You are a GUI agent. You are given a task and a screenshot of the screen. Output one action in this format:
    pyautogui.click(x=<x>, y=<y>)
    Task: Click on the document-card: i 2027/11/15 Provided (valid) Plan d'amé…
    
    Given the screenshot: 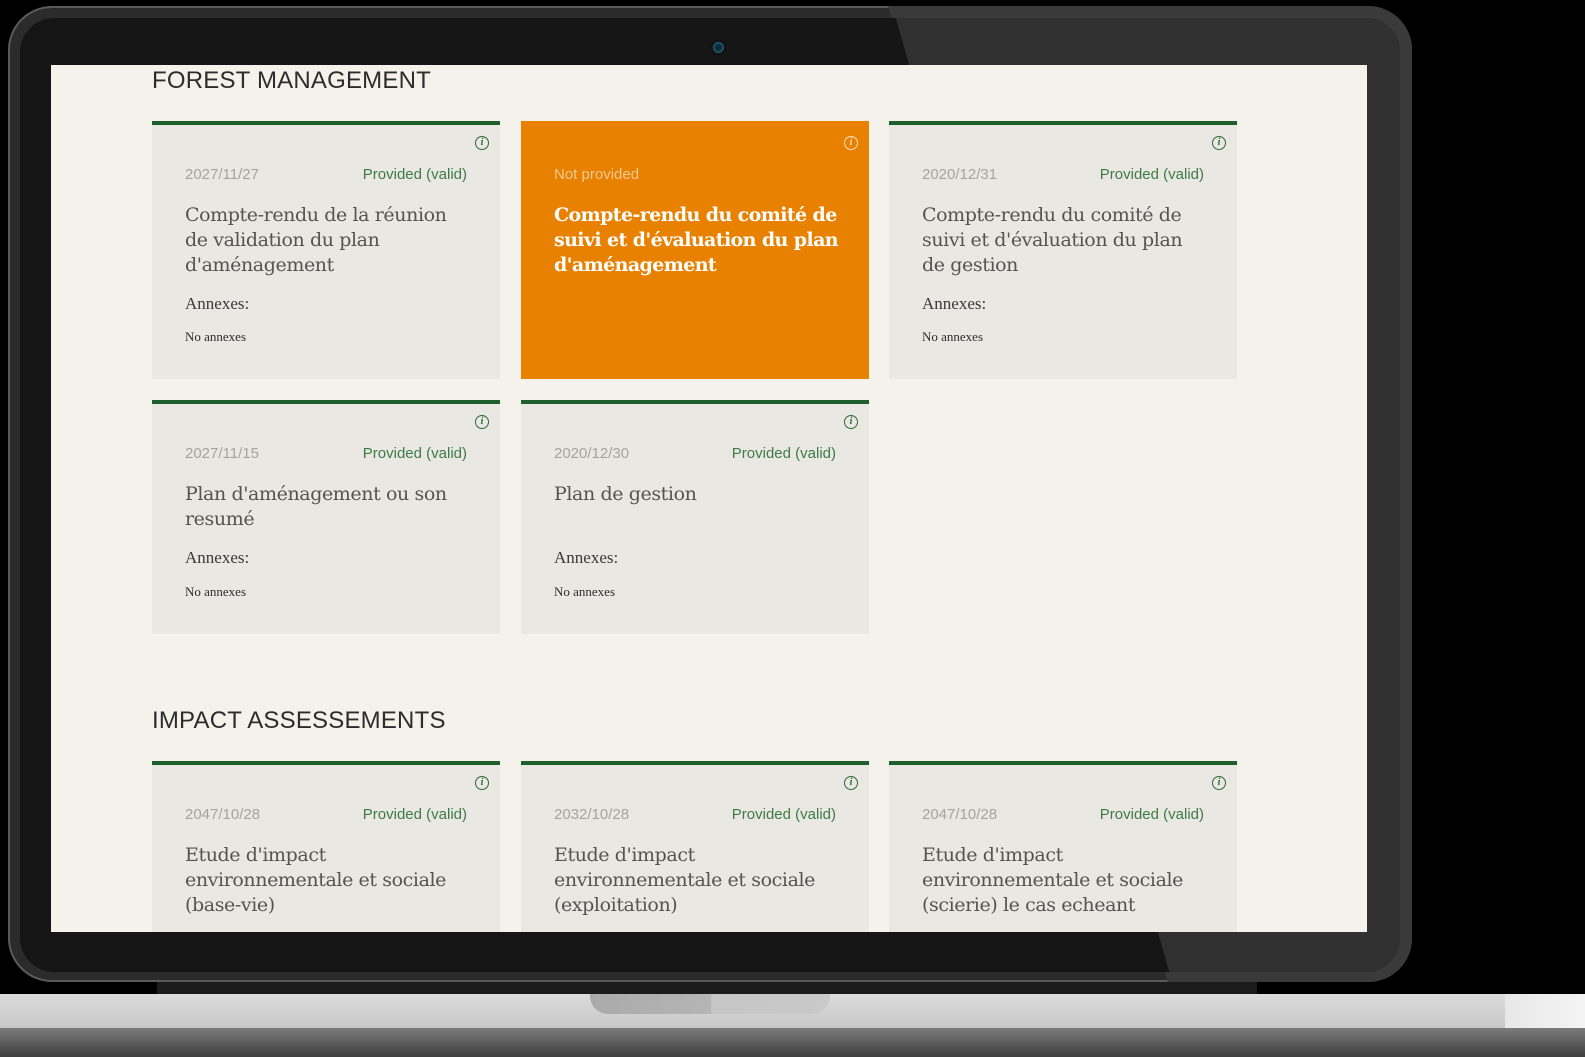 What is the action you would take?
    pyautogui.click(x=326, y=517)
    